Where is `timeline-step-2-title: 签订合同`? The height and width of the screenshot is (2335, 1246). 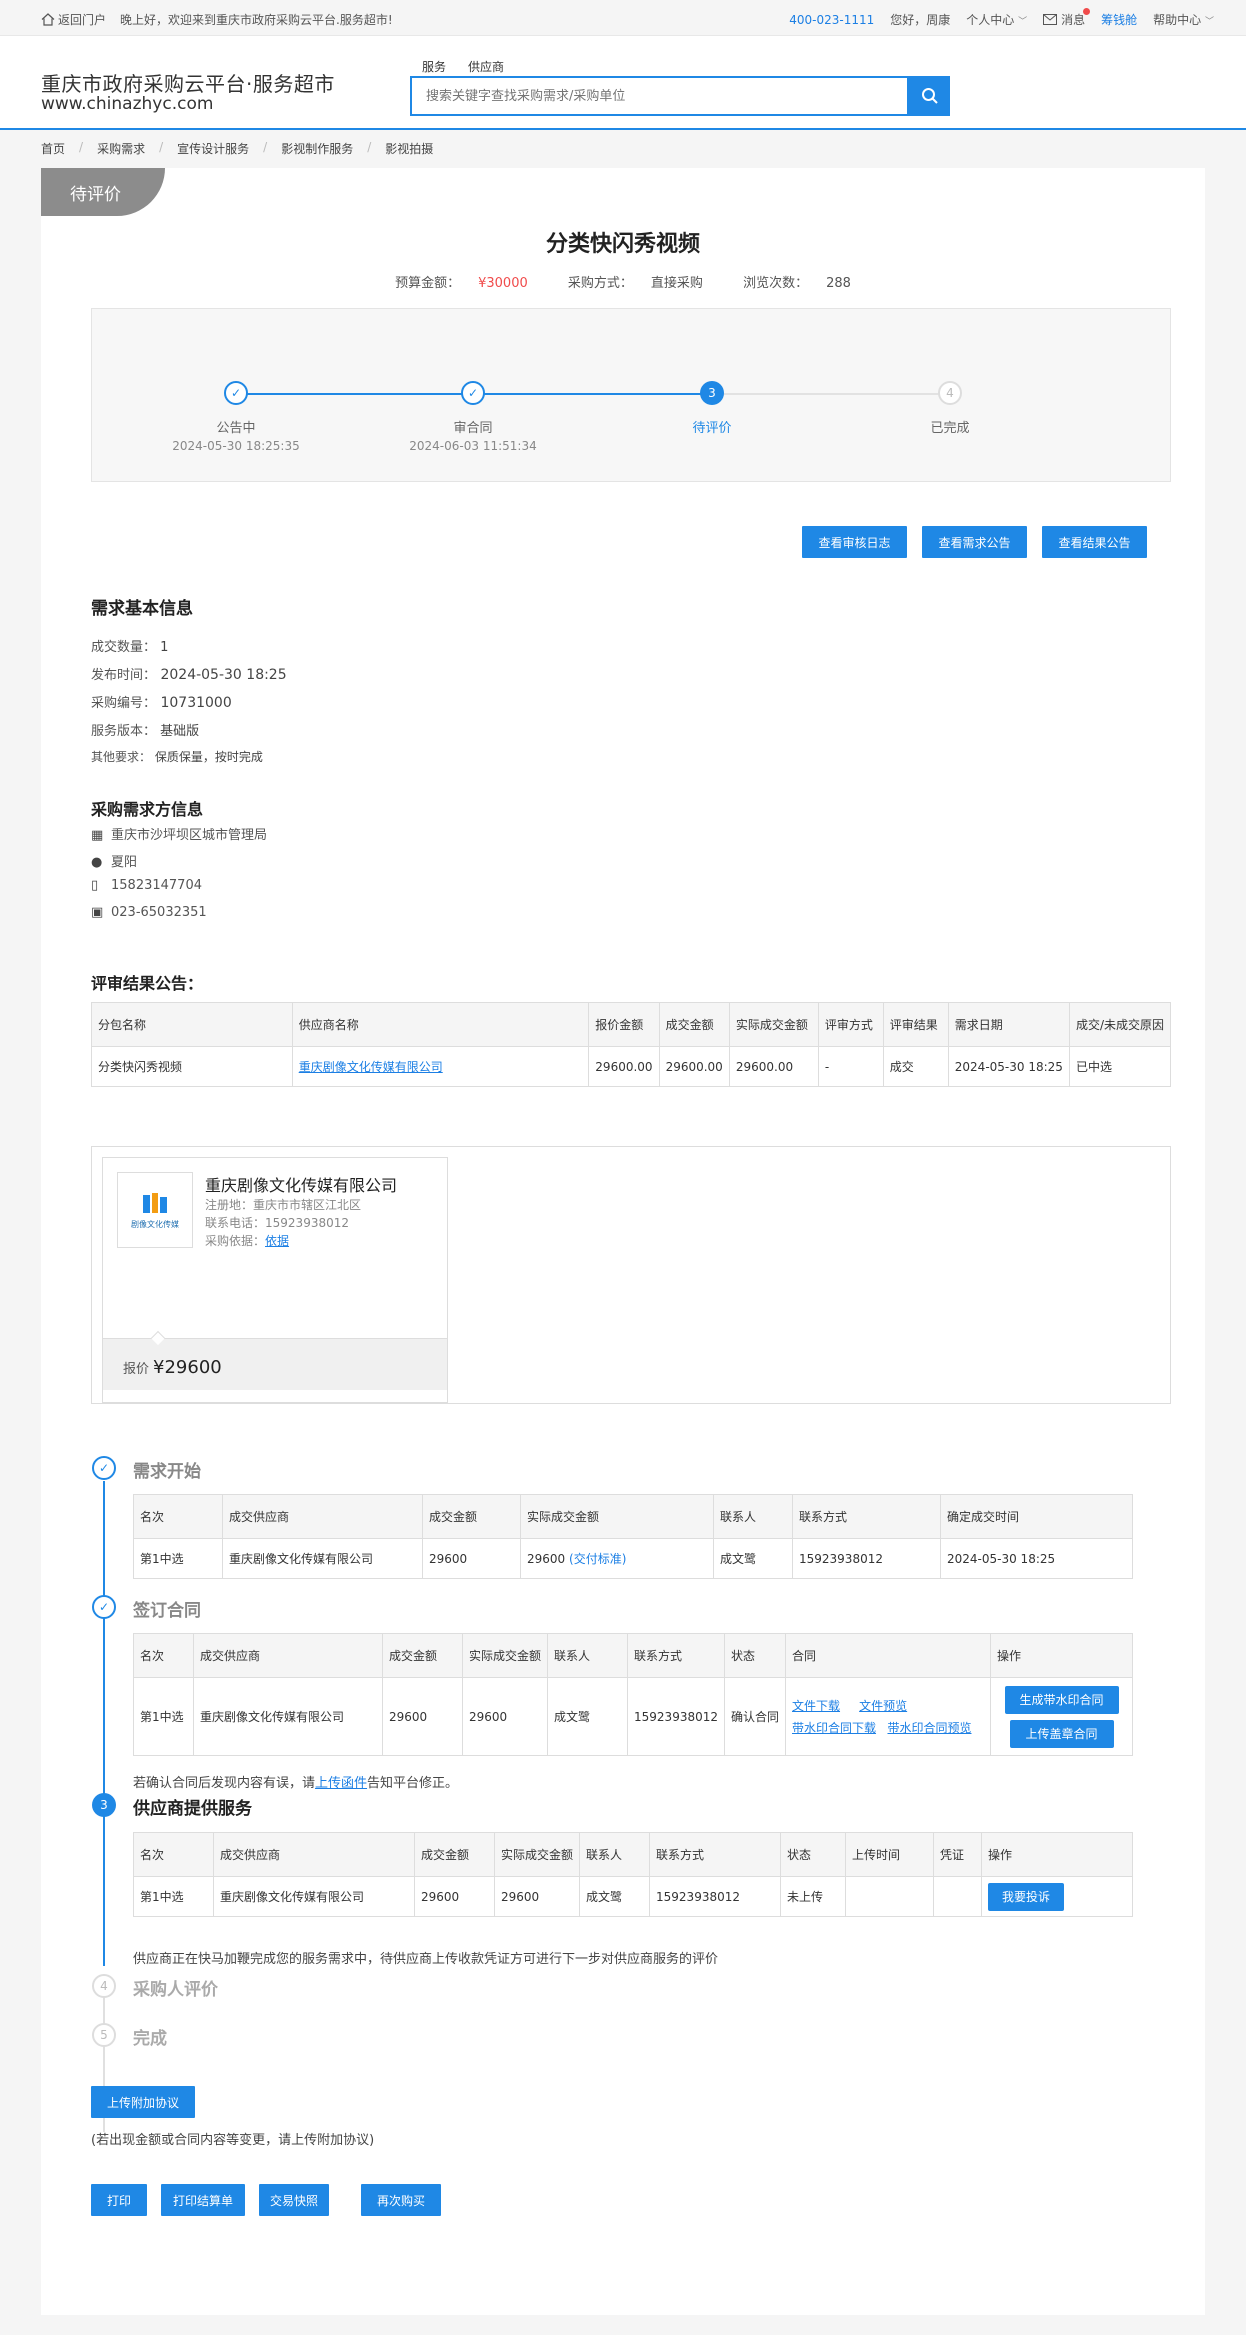 timeline-step-2-title: 签订合同 is located at coordinates (167, 1611).